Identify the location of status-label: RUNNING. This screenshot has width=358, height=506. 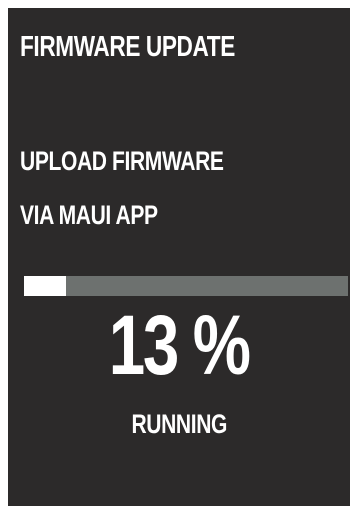
(179, 424).